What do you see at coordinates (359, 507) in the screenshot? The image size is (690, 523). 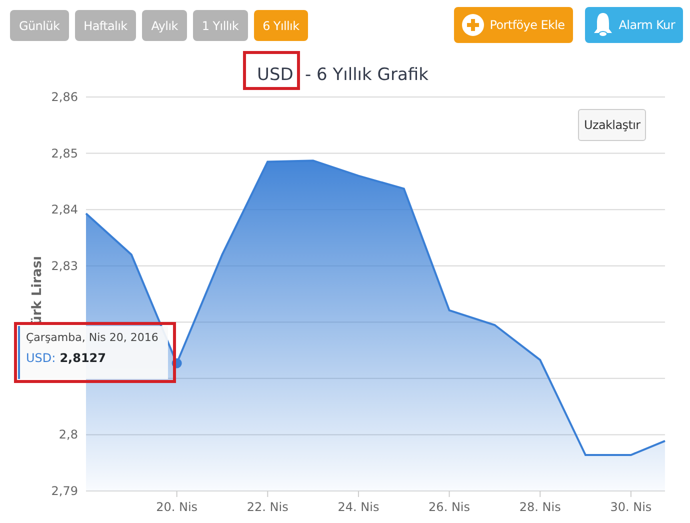 I see `x-tick-label: 24. Nis` at bounding box center [359, 507].